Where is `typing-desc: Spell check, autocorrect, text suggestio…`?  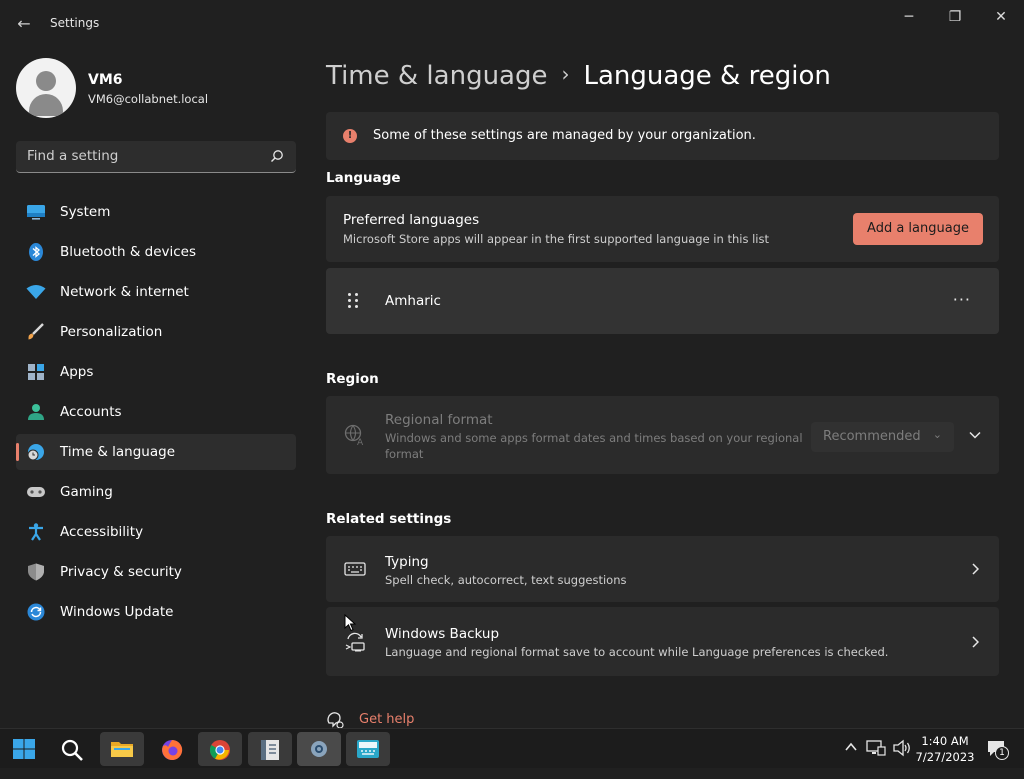 typing-desc: Spell check, autocorrect, text suggestio… is located at coordinates (506, 580).